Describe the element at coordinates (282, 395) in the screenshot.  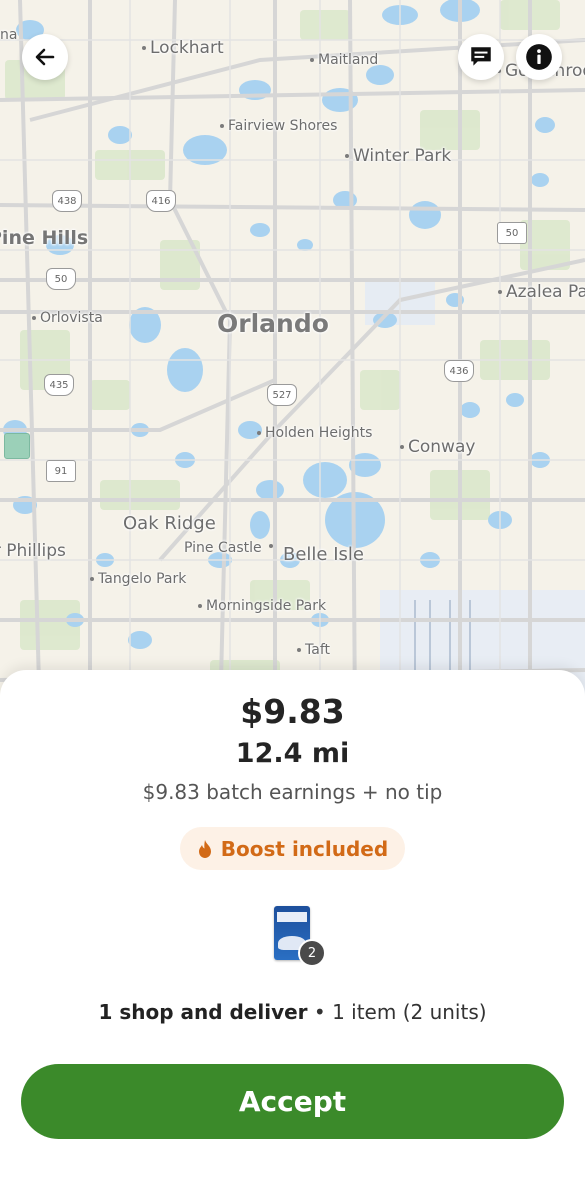
I see `route-shield-527: 527` at that location.